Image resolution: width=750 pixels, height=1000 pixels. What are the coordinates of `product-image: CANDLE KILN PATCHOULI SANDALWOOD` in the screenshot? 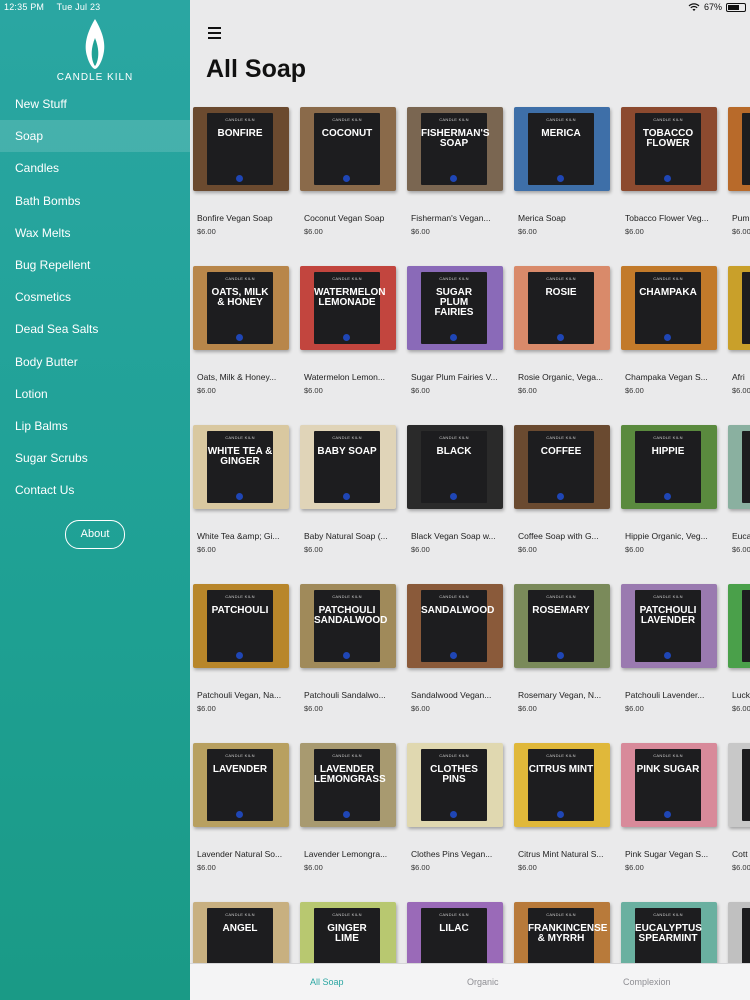 It's located at (348, 626).